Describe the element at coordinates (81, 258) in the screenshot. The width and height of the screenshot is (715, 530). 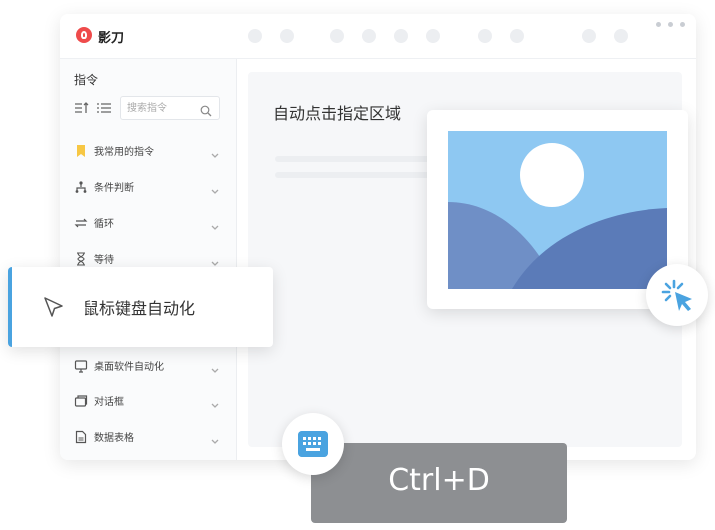
I see `hourglass-icon` at that location.